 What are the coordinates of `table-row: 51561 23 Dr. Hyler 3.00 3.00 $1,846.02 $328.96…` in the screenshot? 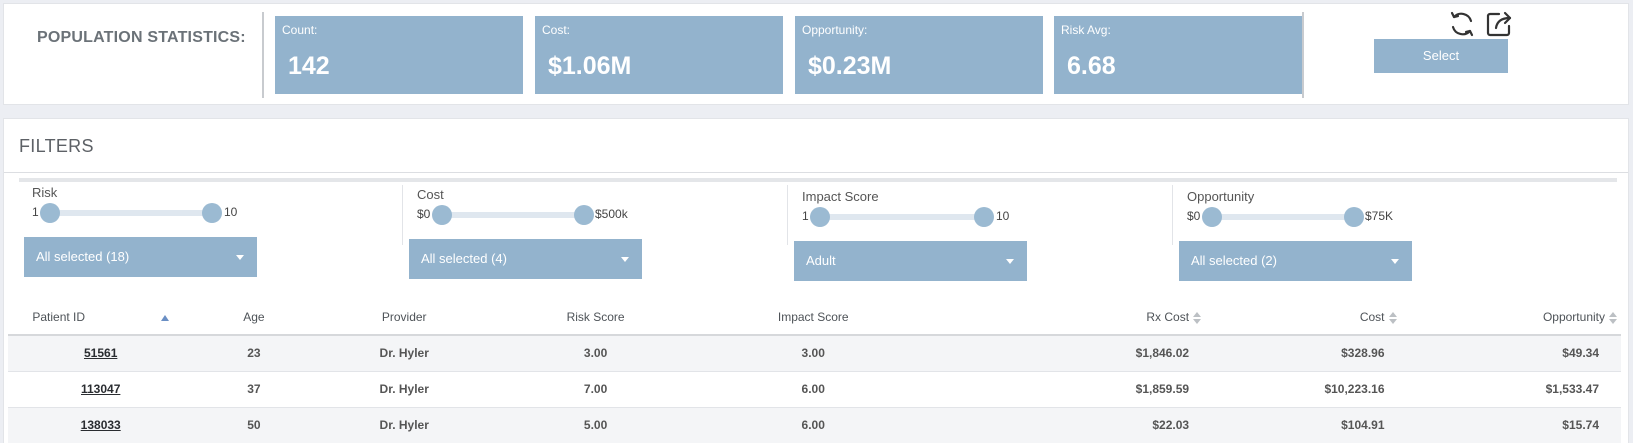 It's located at (814, 353).